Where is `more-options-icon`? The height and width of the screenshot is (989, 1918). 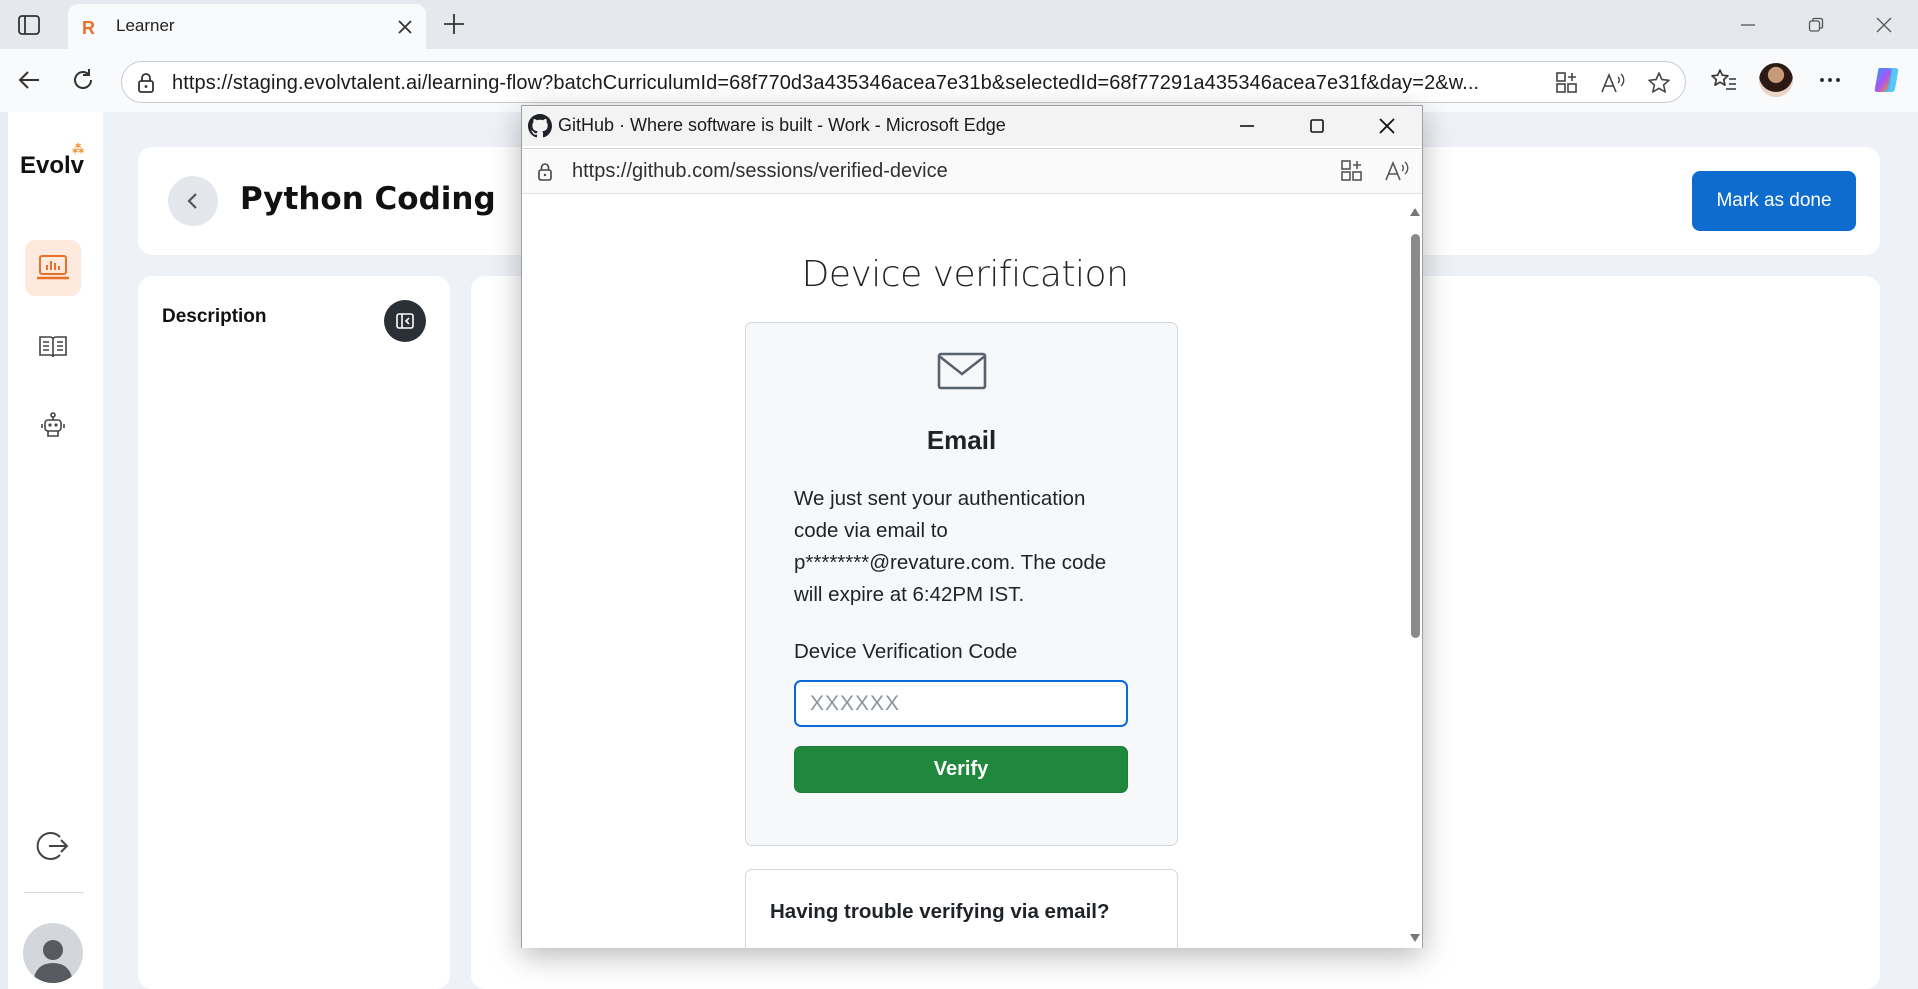 more-options-icon is located at coordinates (1830, 80).